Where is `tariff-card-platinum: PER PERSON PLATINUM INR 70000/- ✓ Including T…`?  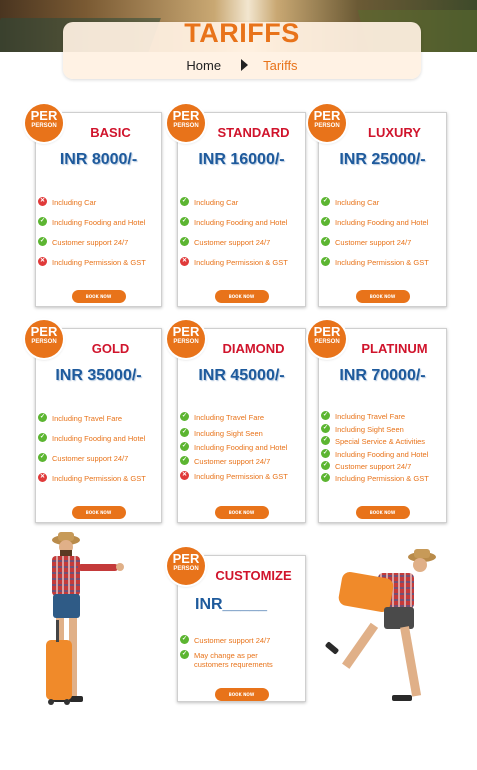 tariff-card-platinum: PER PERSON PLATINUM INR 70000/- ✓ Including T… is located at coordinates (377, 421).